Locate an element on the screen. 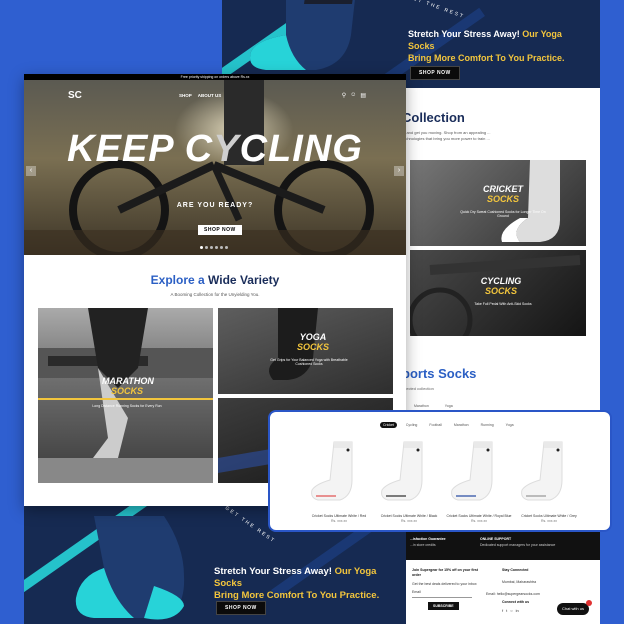  cycling-label-2: SOCKS is located at coordinates (500, 291).